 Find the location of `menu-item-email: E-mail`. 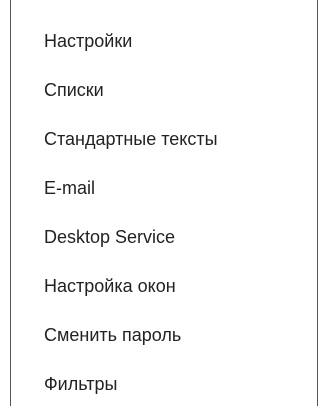

menu-item-email: E-mail is located at coordinates (164, 192).